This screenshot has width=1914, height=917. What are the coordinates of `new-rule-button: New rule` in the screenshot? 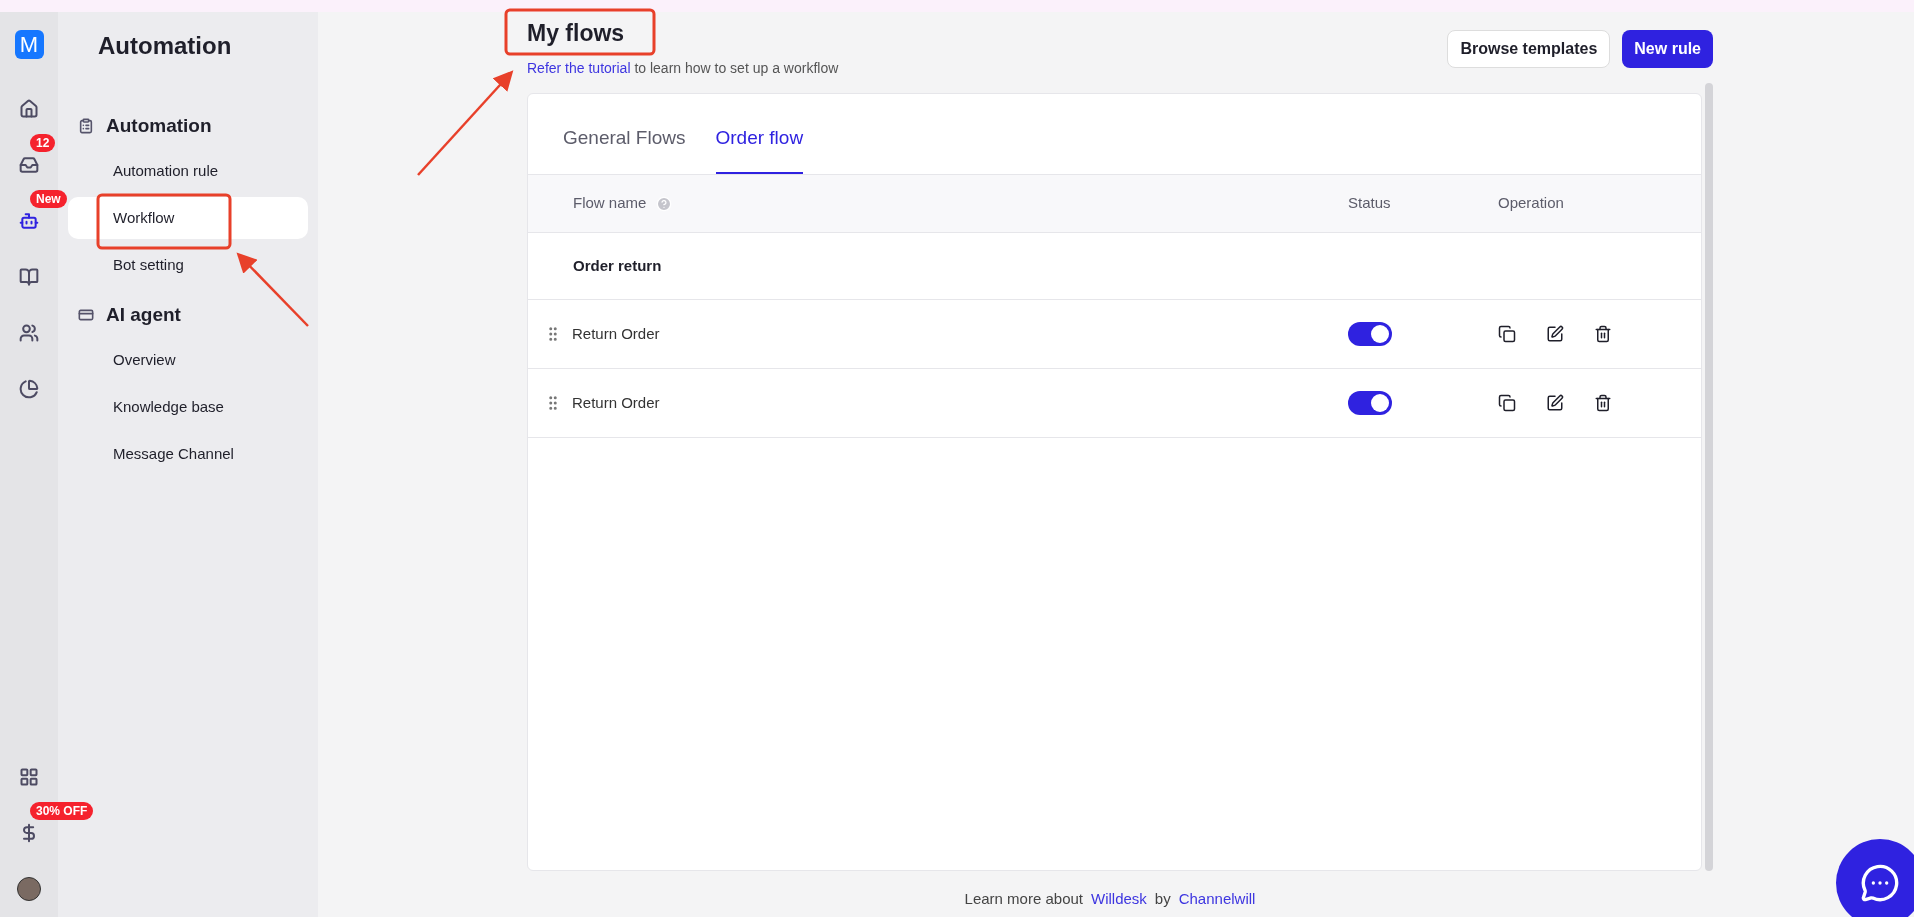 It's located at (1667, 49).